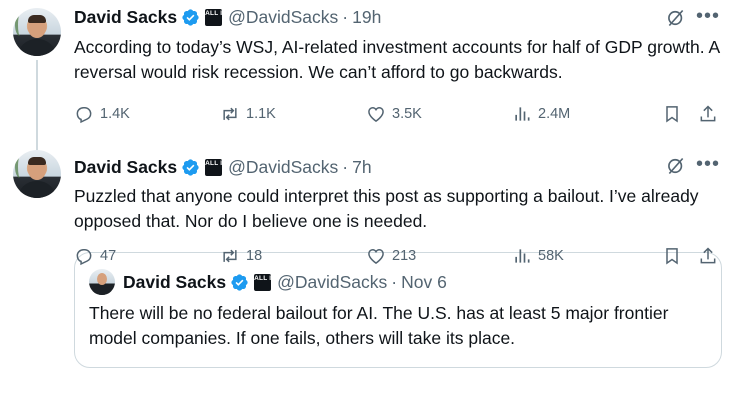  Describe the element at coordinates (108, 256) in the screenshot. I see `reply-count: 47` at that location.